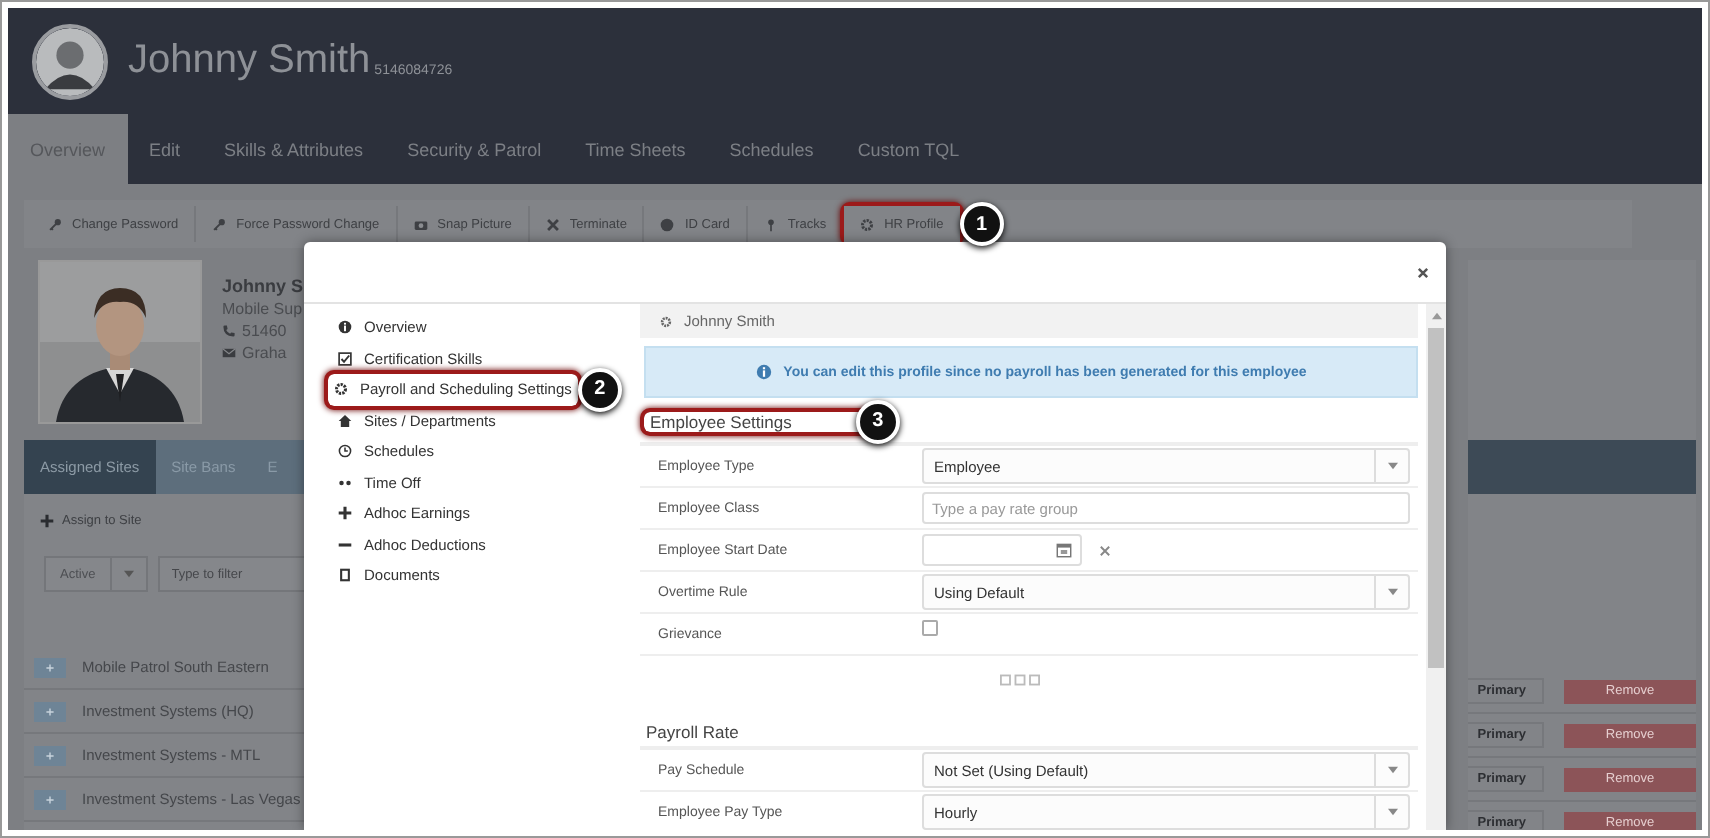 This screenshot has height=838, width=1710. Describe the element at coordinates (1436, 567) in the screenshot. I see `scrollbar` at that location.